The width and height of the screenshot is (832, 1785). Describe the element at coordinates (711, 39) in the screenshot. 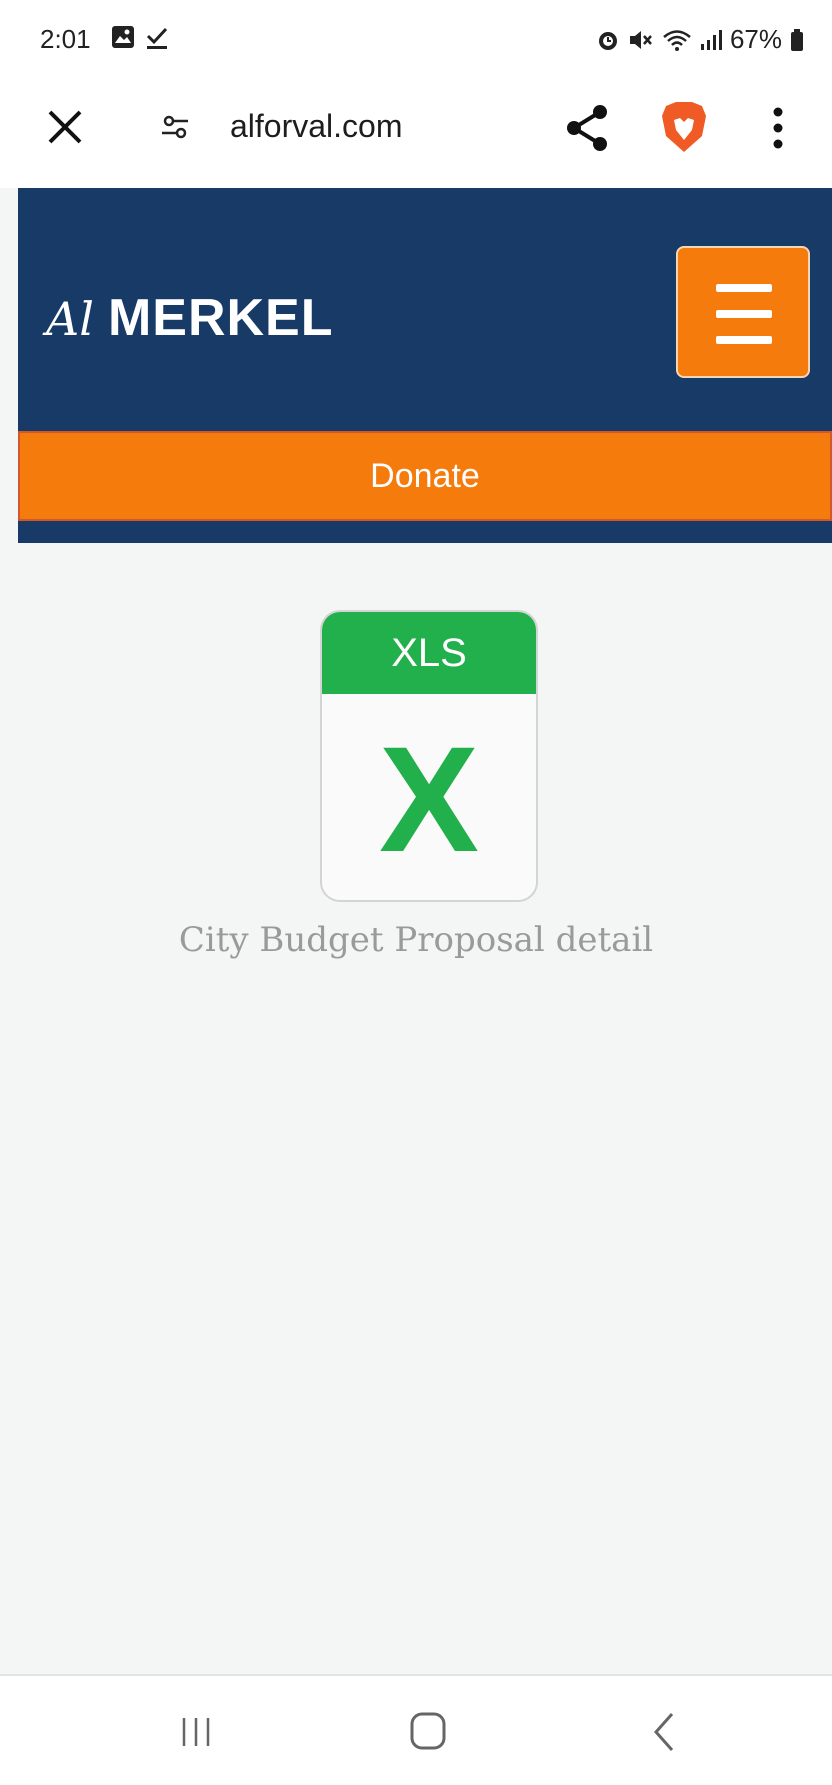

I see `signal-icon` at that location.